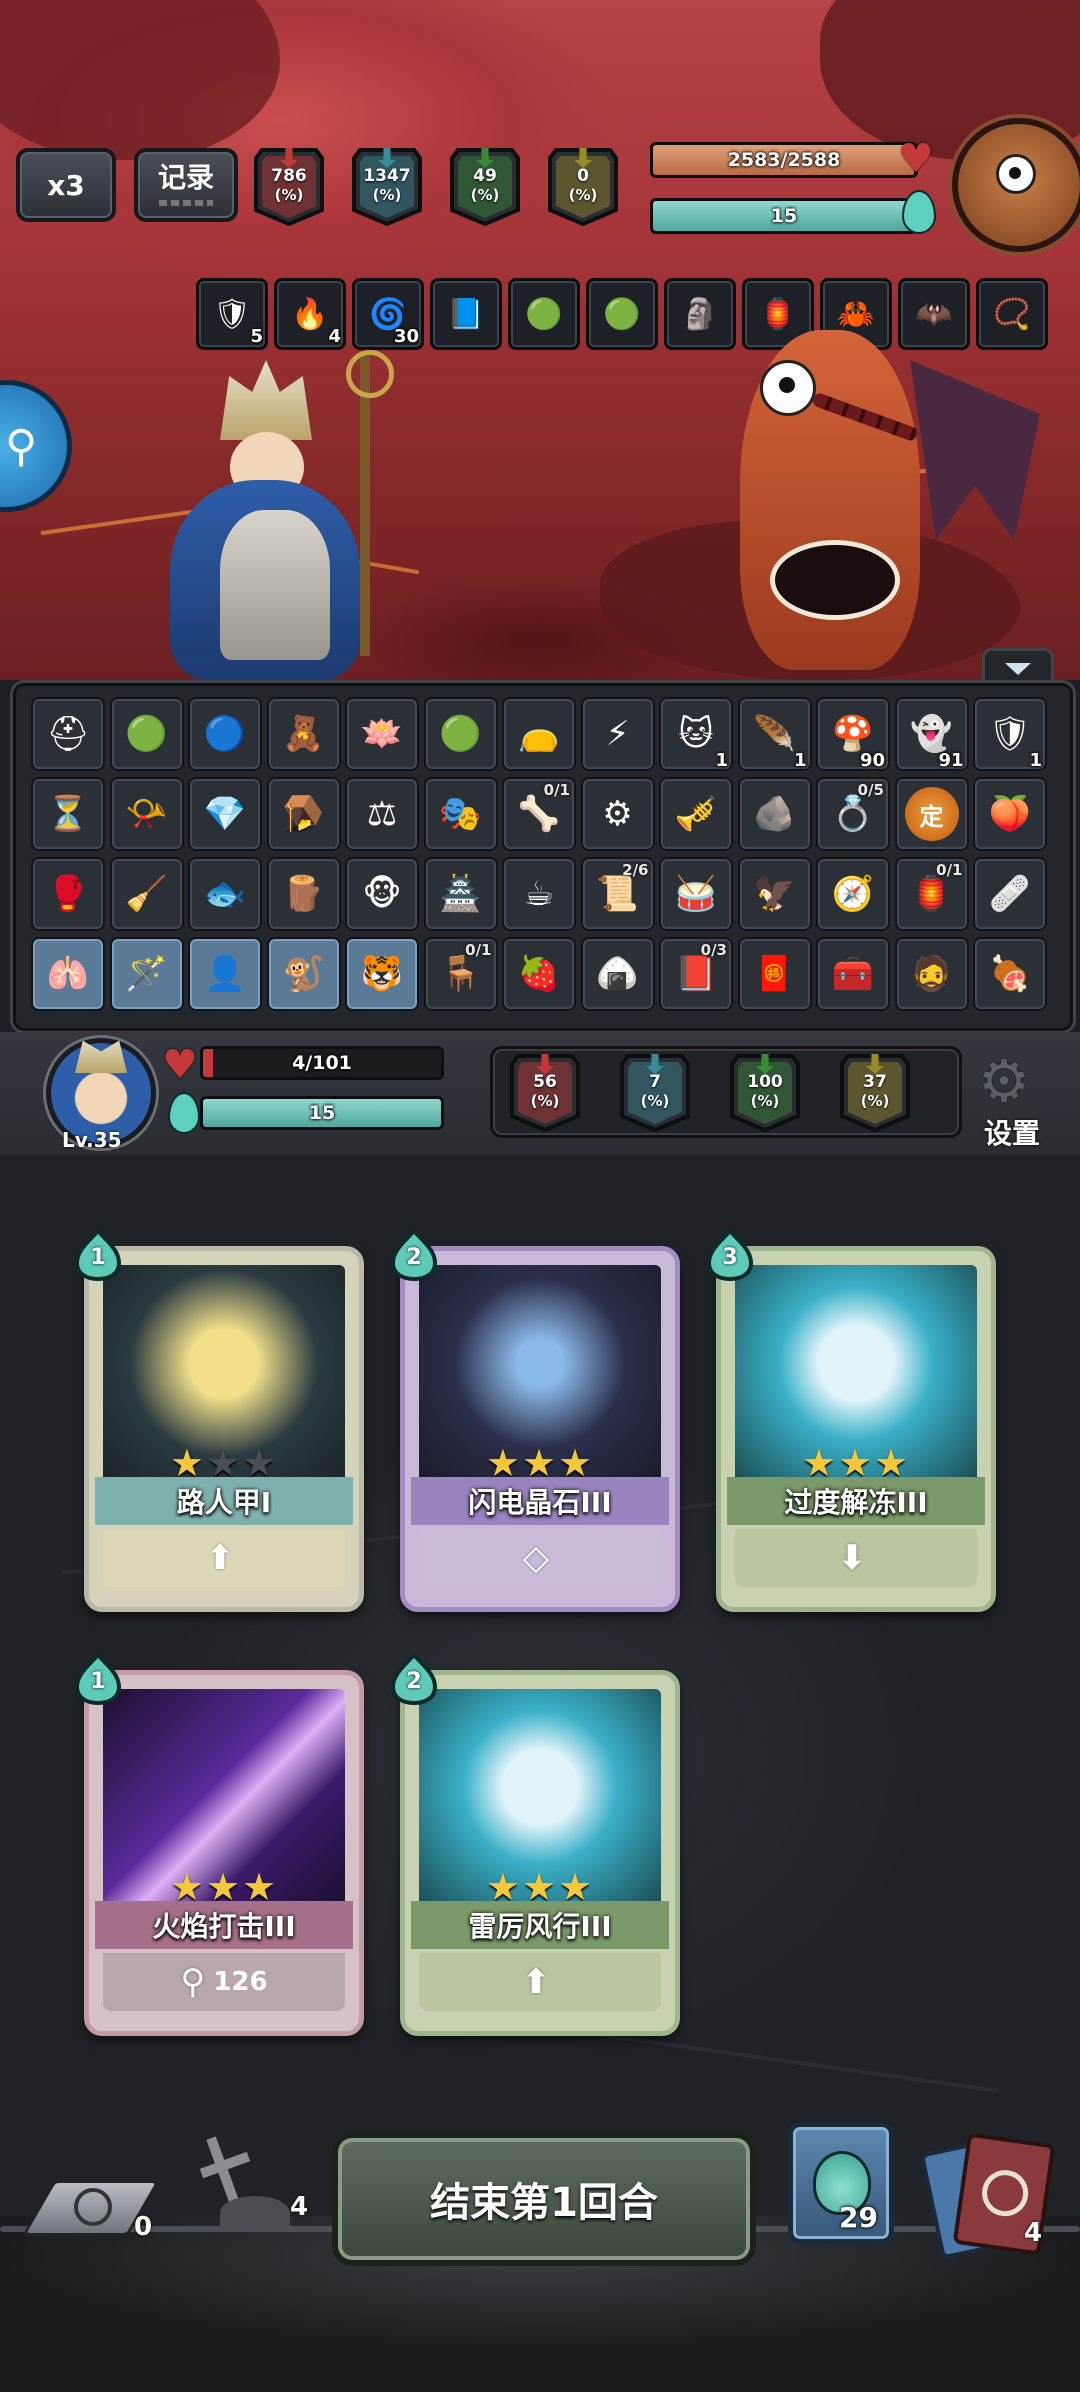 This screenshot has height=2392, width=1080. What do you see at coordinates (219, 1844) in the screenshot?
I see `hand-card: ★★★ 火焰打击III ⚲ 126 1` at bounding box center [219, 1844].